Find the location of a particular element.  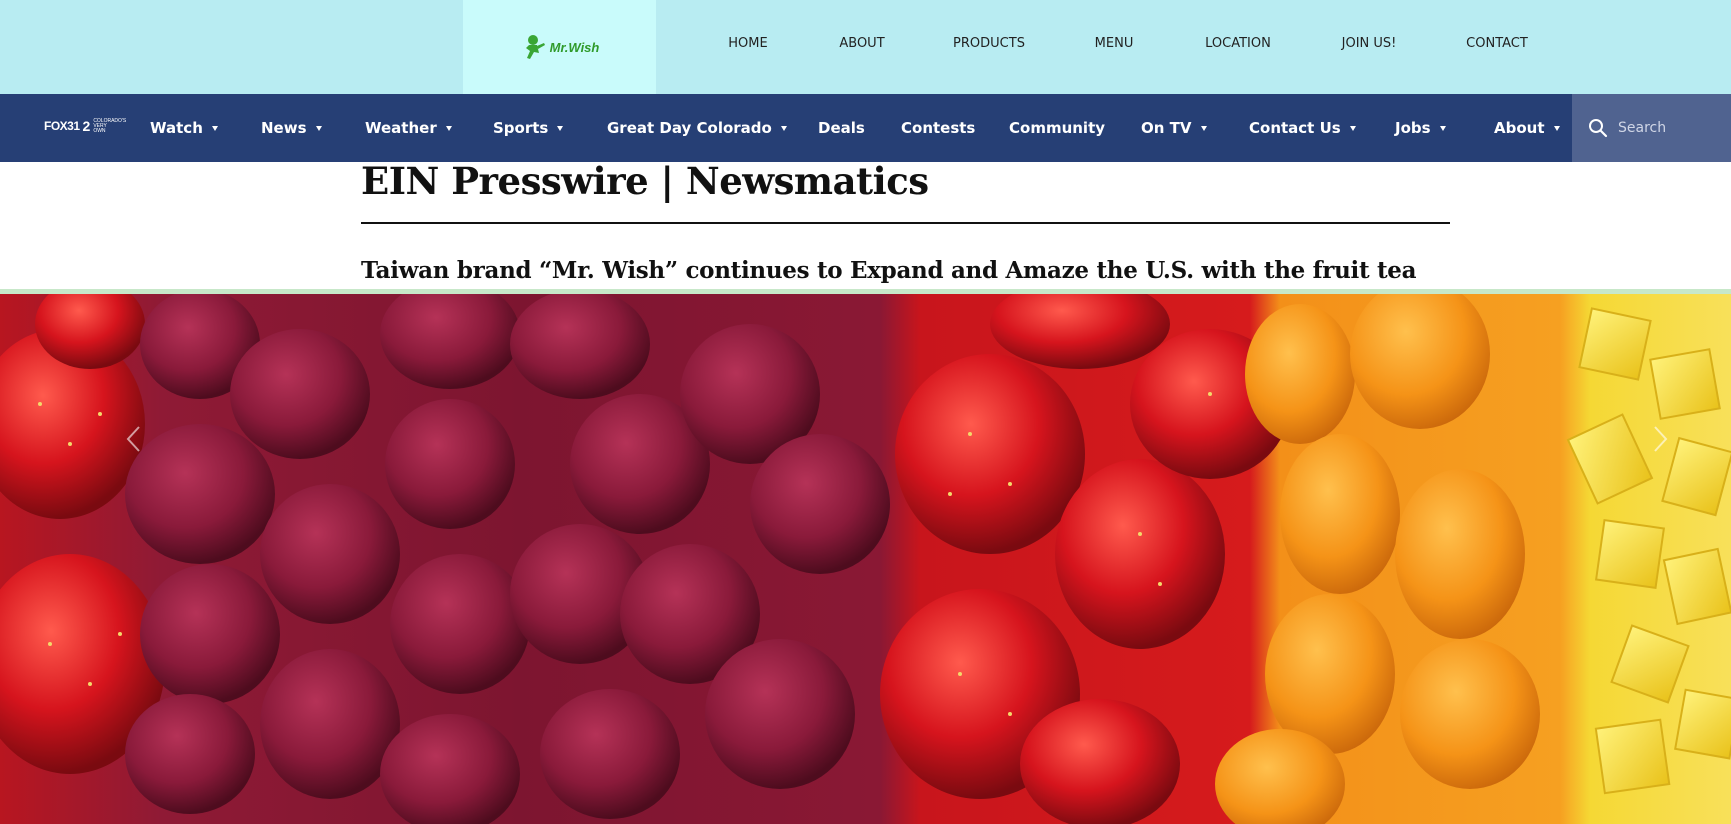

nav-jobs-label: Jobs is located at coordinates (1413, 128).